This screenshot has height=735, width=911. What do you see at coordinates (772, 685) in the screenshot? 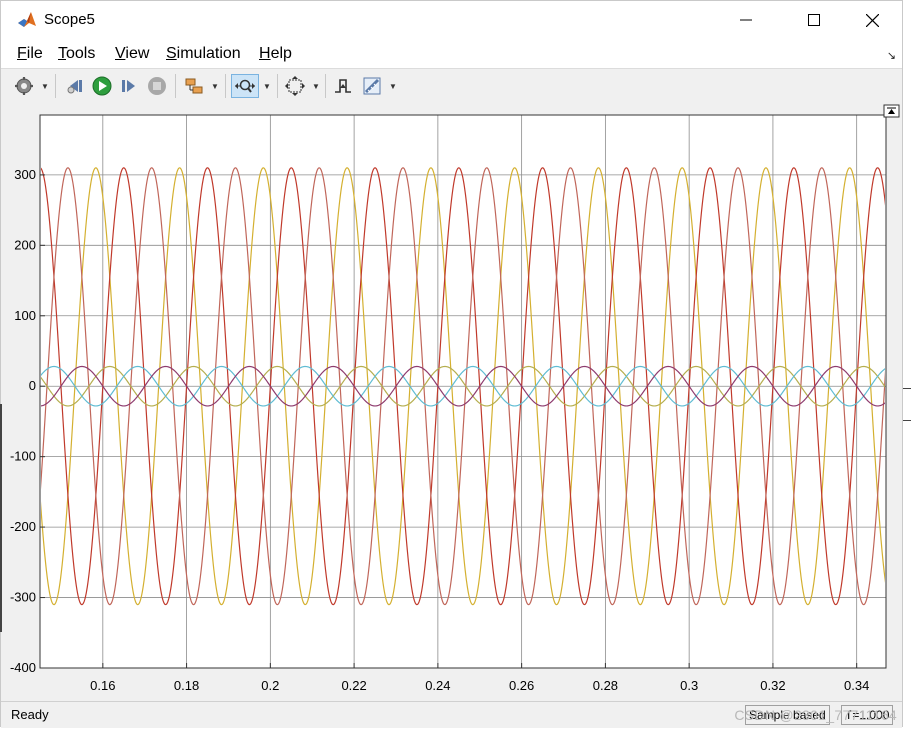
I see `x-tick-label: 0.32` at bounding box center [772, 685].